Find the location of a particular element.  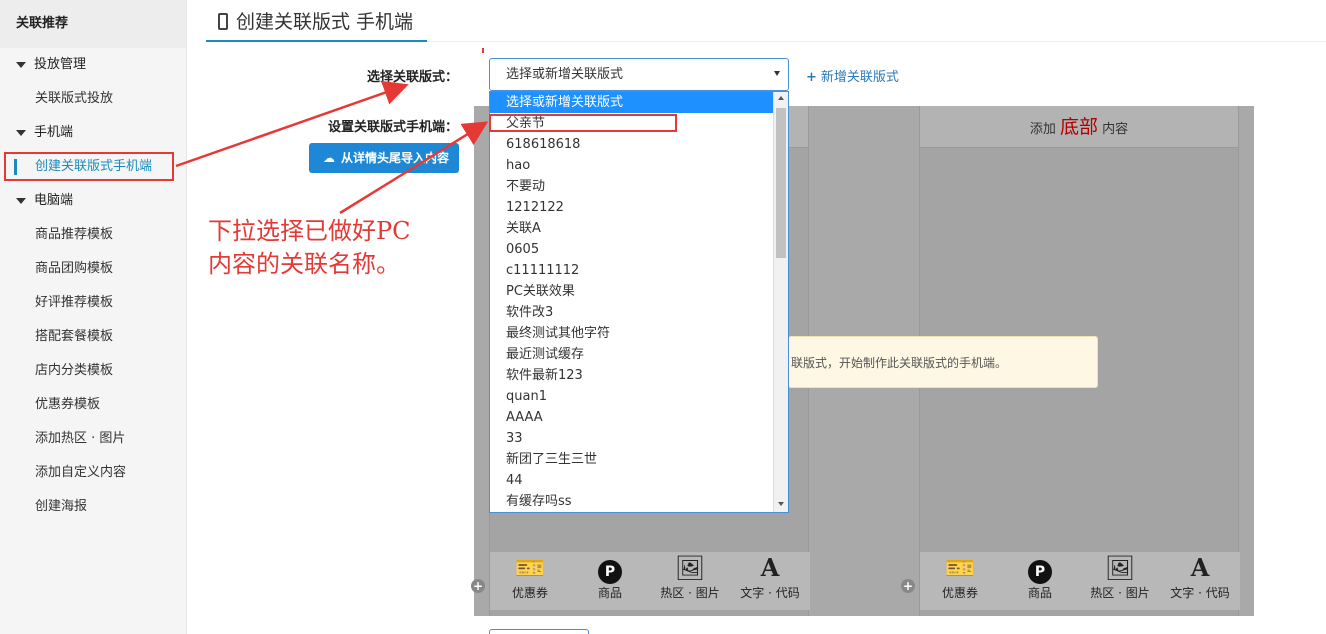

bottom-button-edge is located at coordinates (539, 631).